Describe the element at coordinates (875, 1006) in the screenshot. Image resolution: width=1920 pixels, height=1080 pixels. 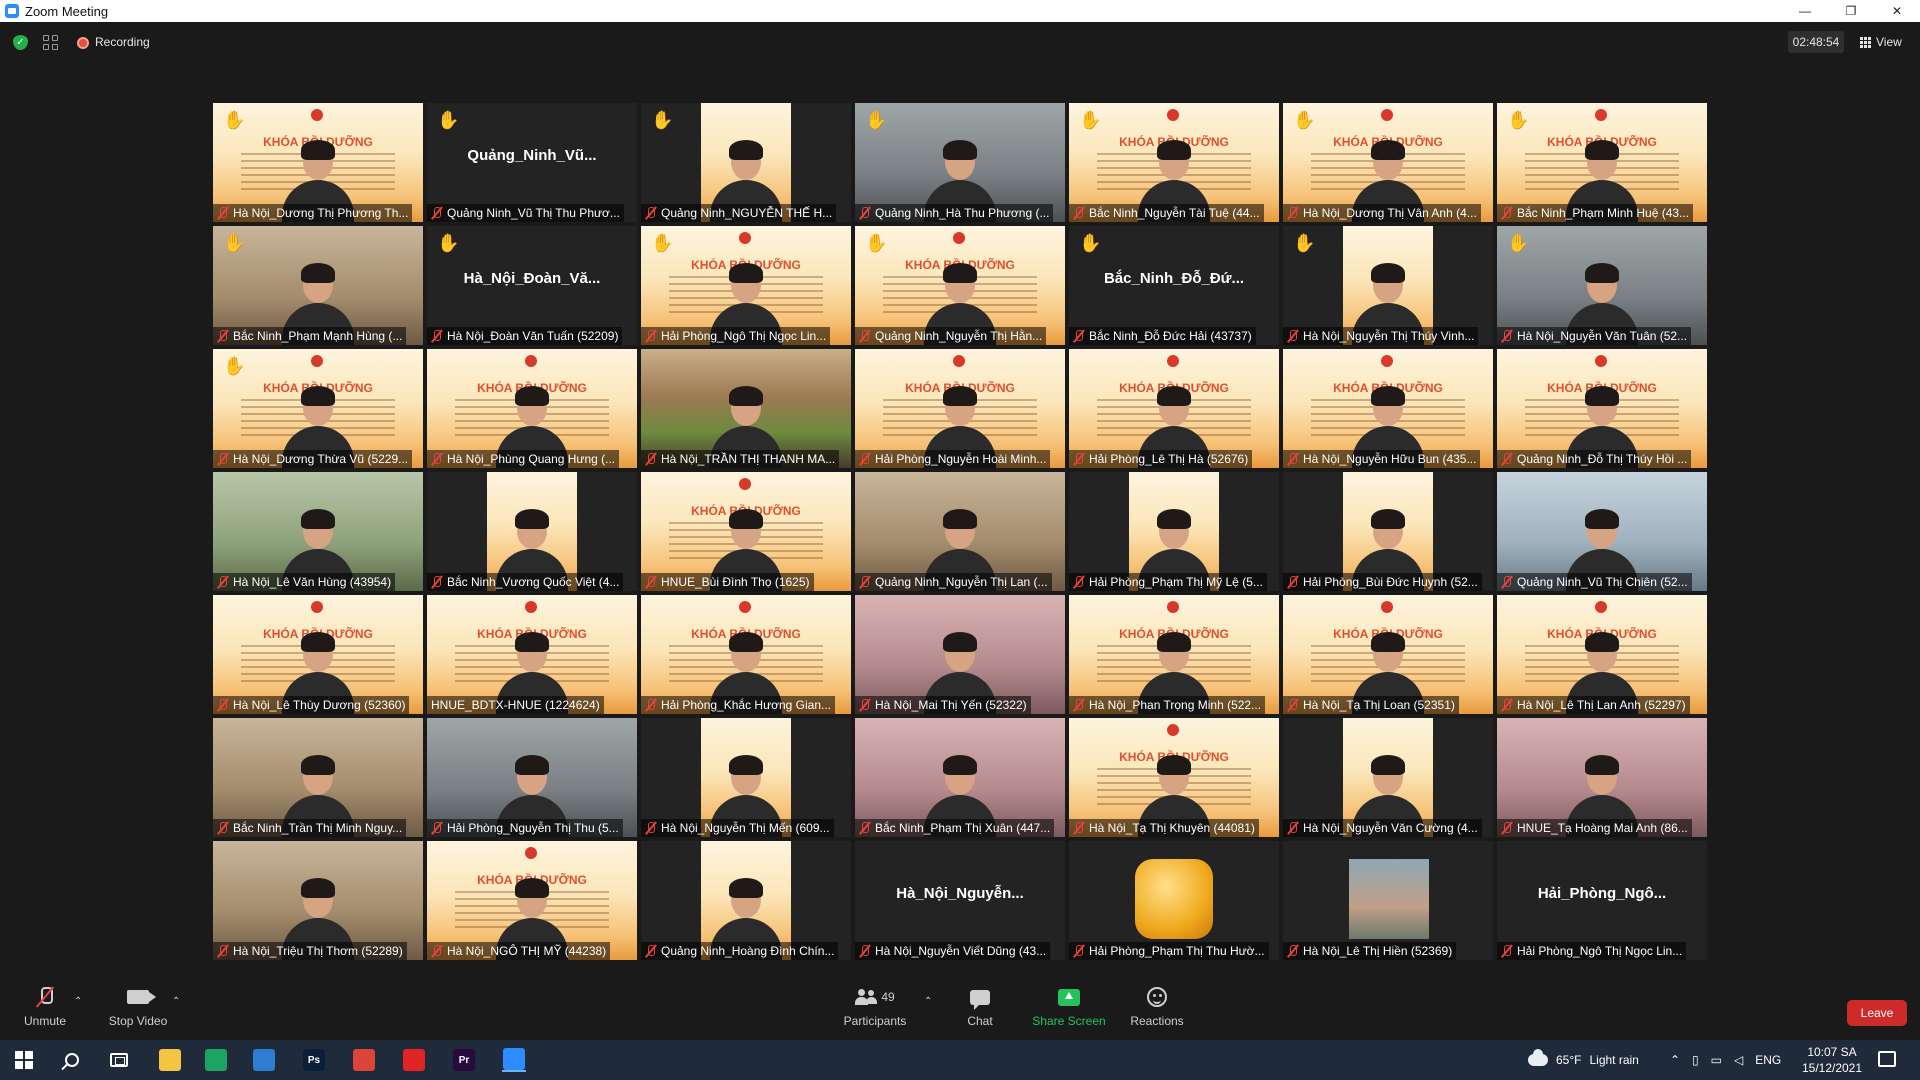
I see `participants-button: 49 Participants` at that location.